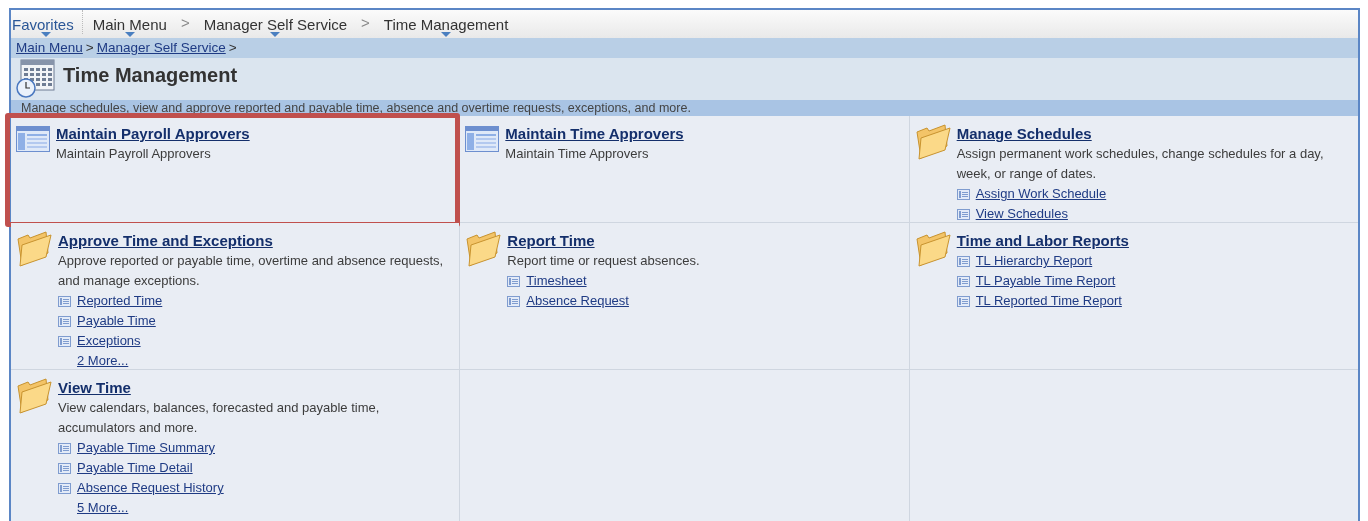 The image size is (1368, 521). Describe the element at coordinates (153, 134) in the screenshot. I see `tile-title-link: Maintain Payroll Approvers` at that location.